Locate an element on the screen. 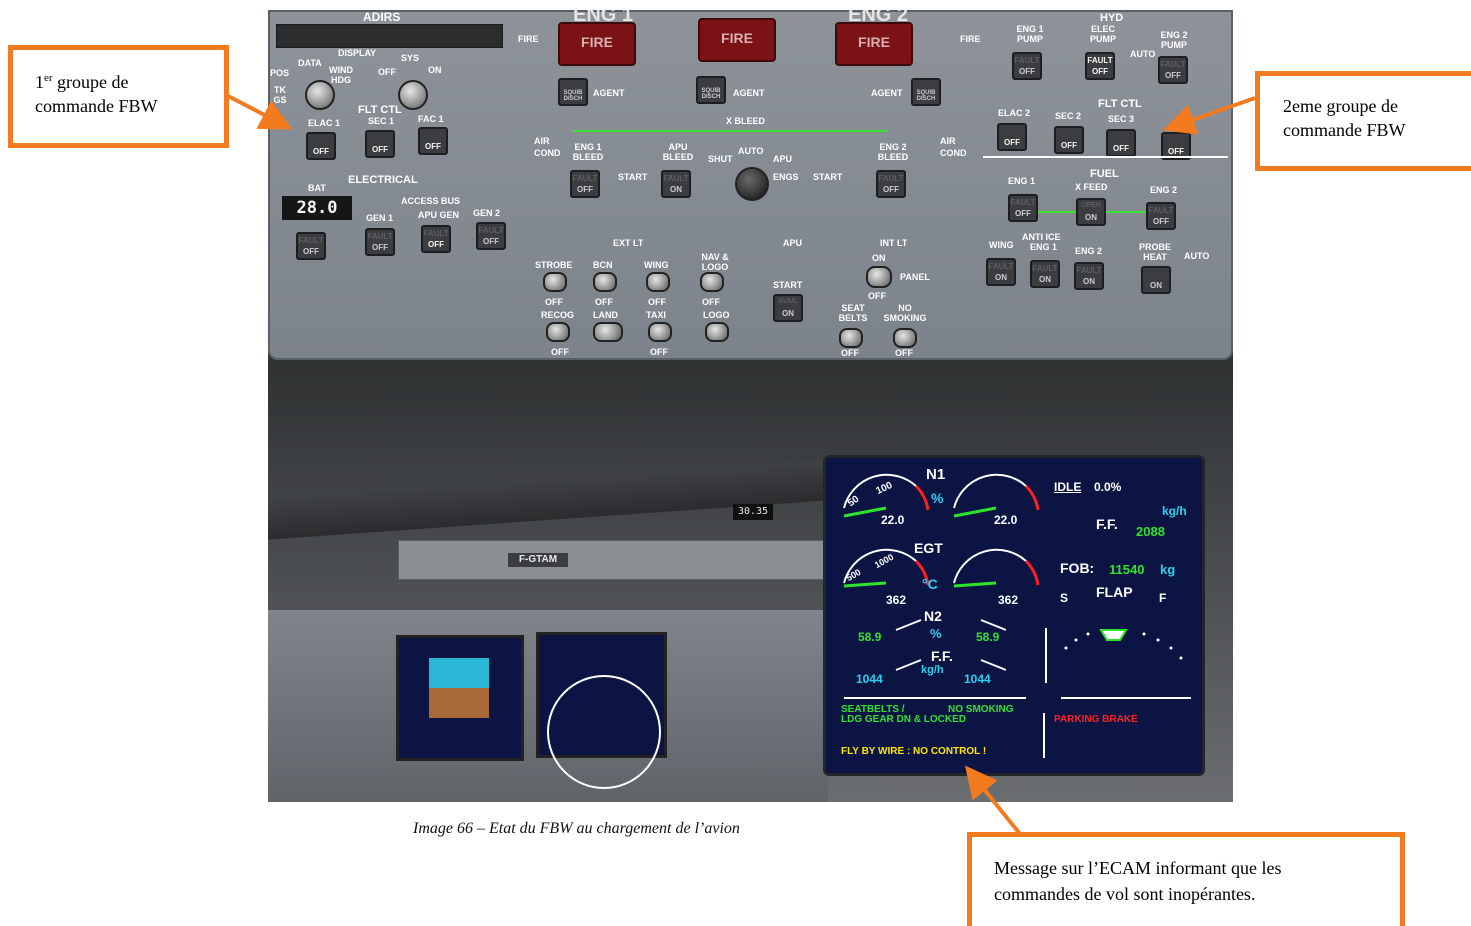 This screenshot has height=926, width=1471. eng1-agent-label: AGENT is located at coordinates (609, 93).